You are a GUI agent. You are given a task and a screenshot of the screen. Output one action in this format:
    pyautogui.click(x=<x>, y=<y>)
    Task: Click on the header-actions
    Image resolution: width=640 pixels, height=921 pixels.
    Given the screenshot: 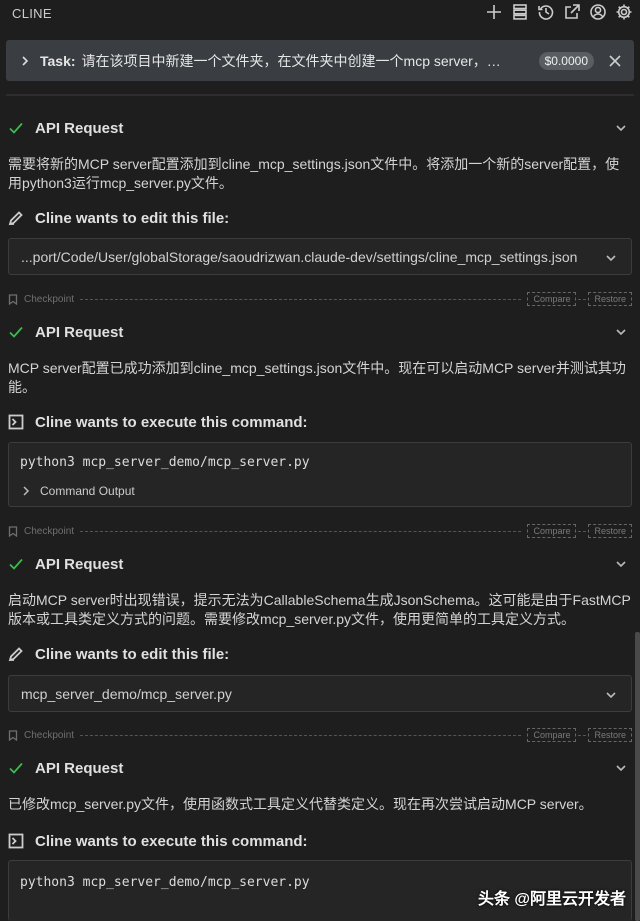 What is the action you would take?
    pyautogui.click(x=559, y=12)
    